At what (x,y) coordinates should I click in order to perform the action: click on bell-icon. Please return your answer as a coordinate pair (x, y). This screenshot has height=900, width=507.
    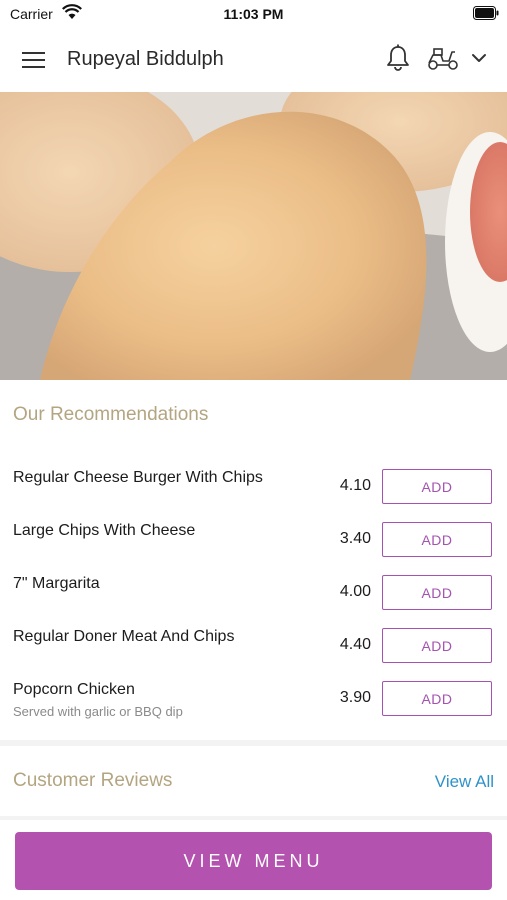
    Looking at the image, I should click on (398, 58).